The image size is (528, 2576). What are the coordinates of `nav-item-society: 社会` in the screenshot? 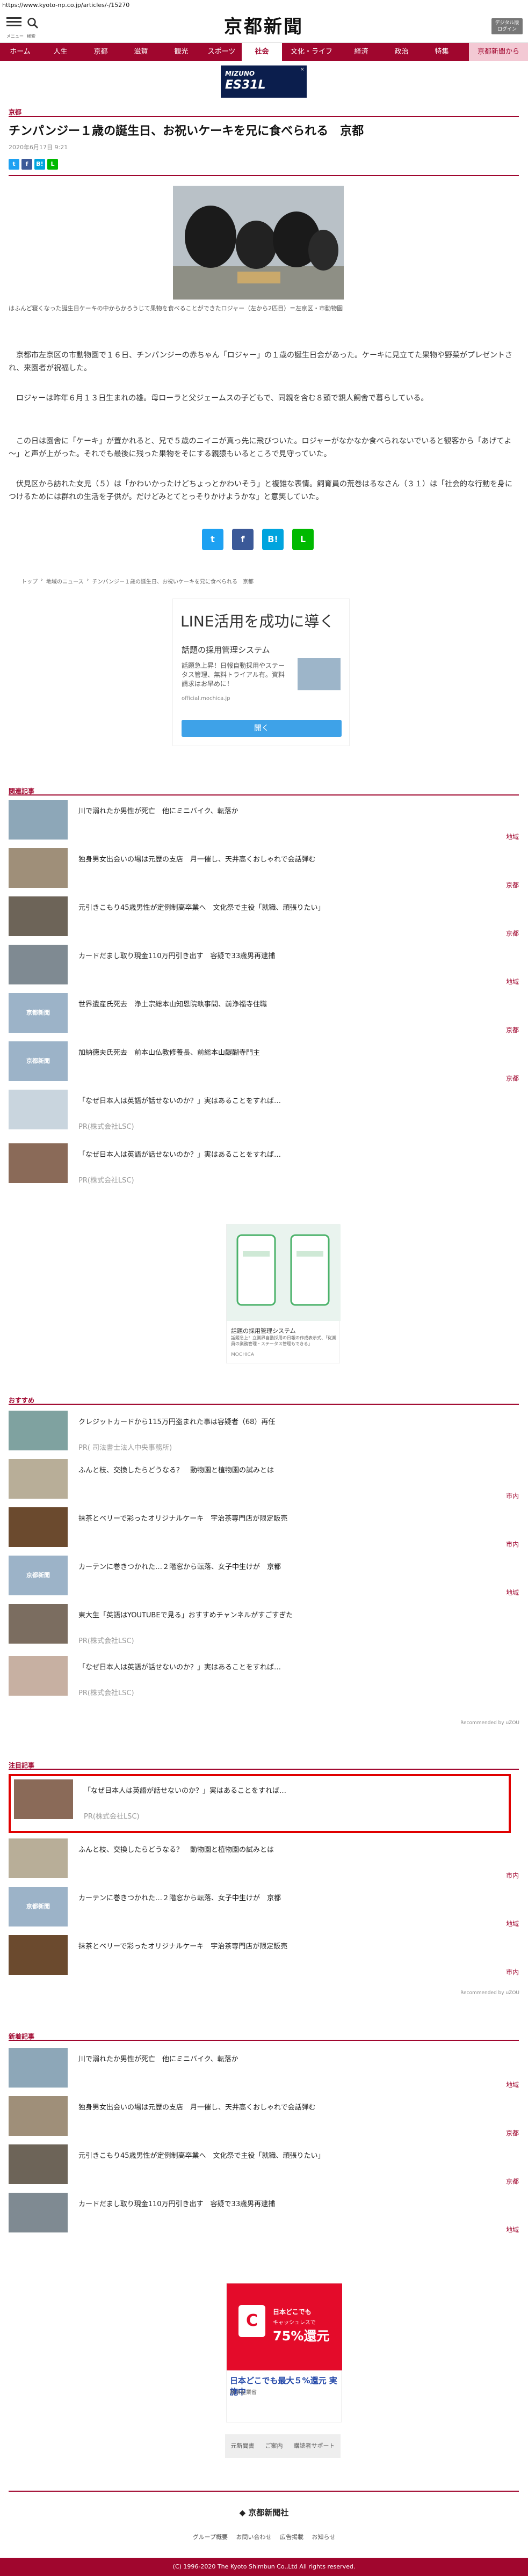 It's located at (262, 52).